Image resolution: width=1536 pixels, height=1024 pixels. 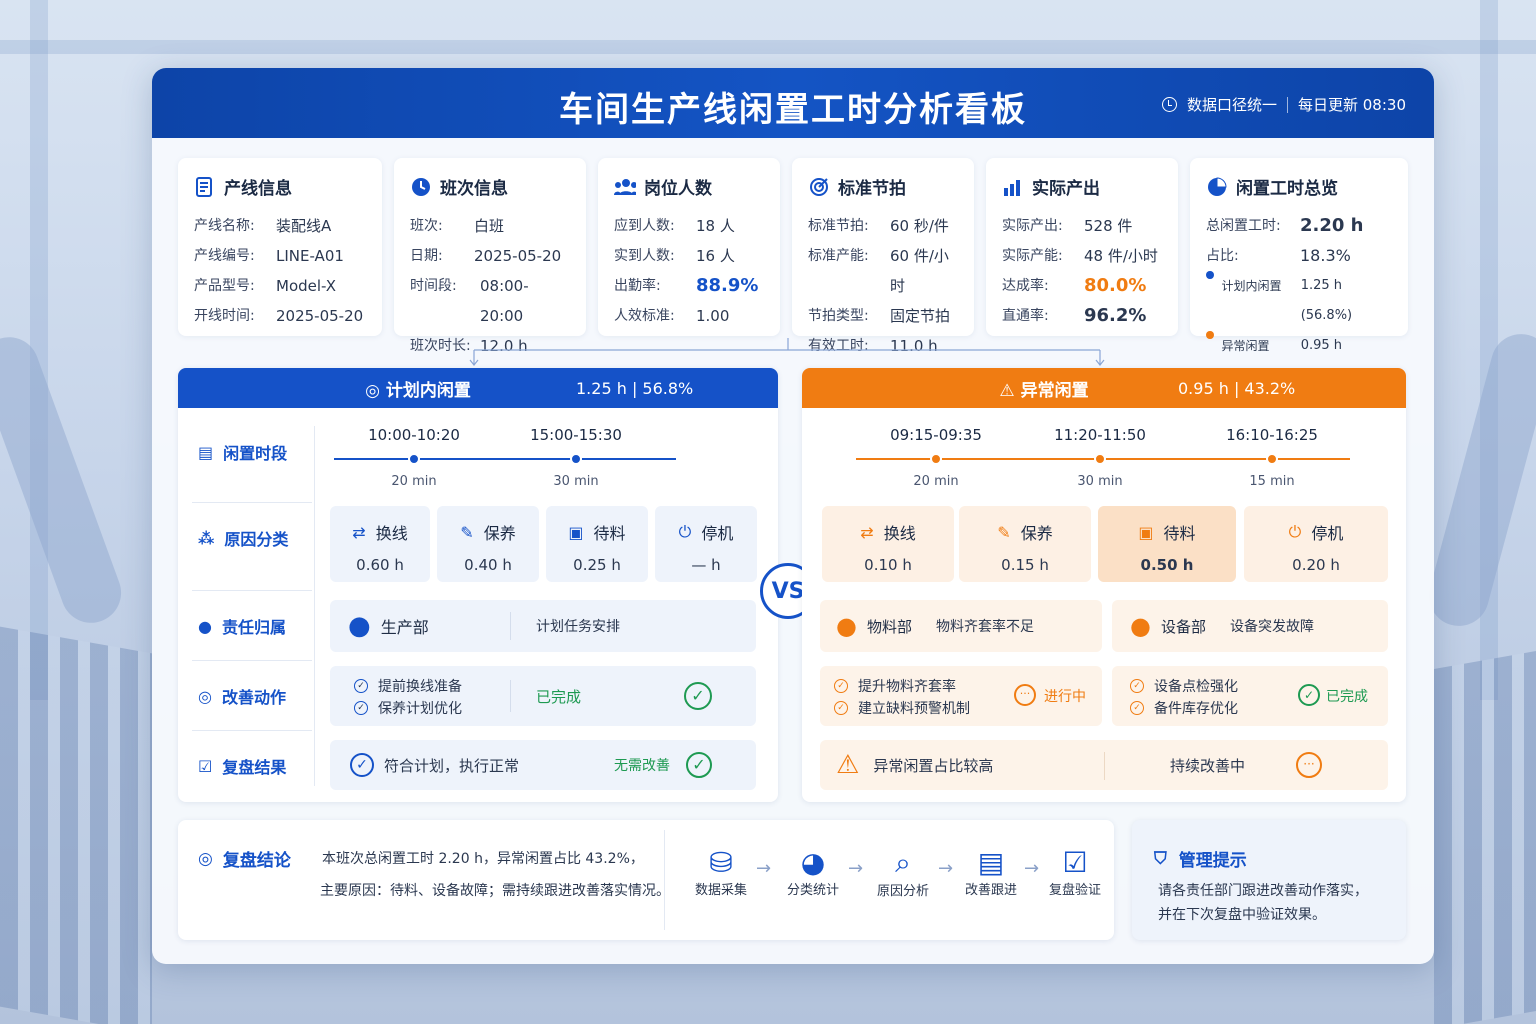 What do you see at coordinates (1332, 225) in the screenshot?
I see `total-idle-hours: 2.20 h` at bounding box center [1332, 225].